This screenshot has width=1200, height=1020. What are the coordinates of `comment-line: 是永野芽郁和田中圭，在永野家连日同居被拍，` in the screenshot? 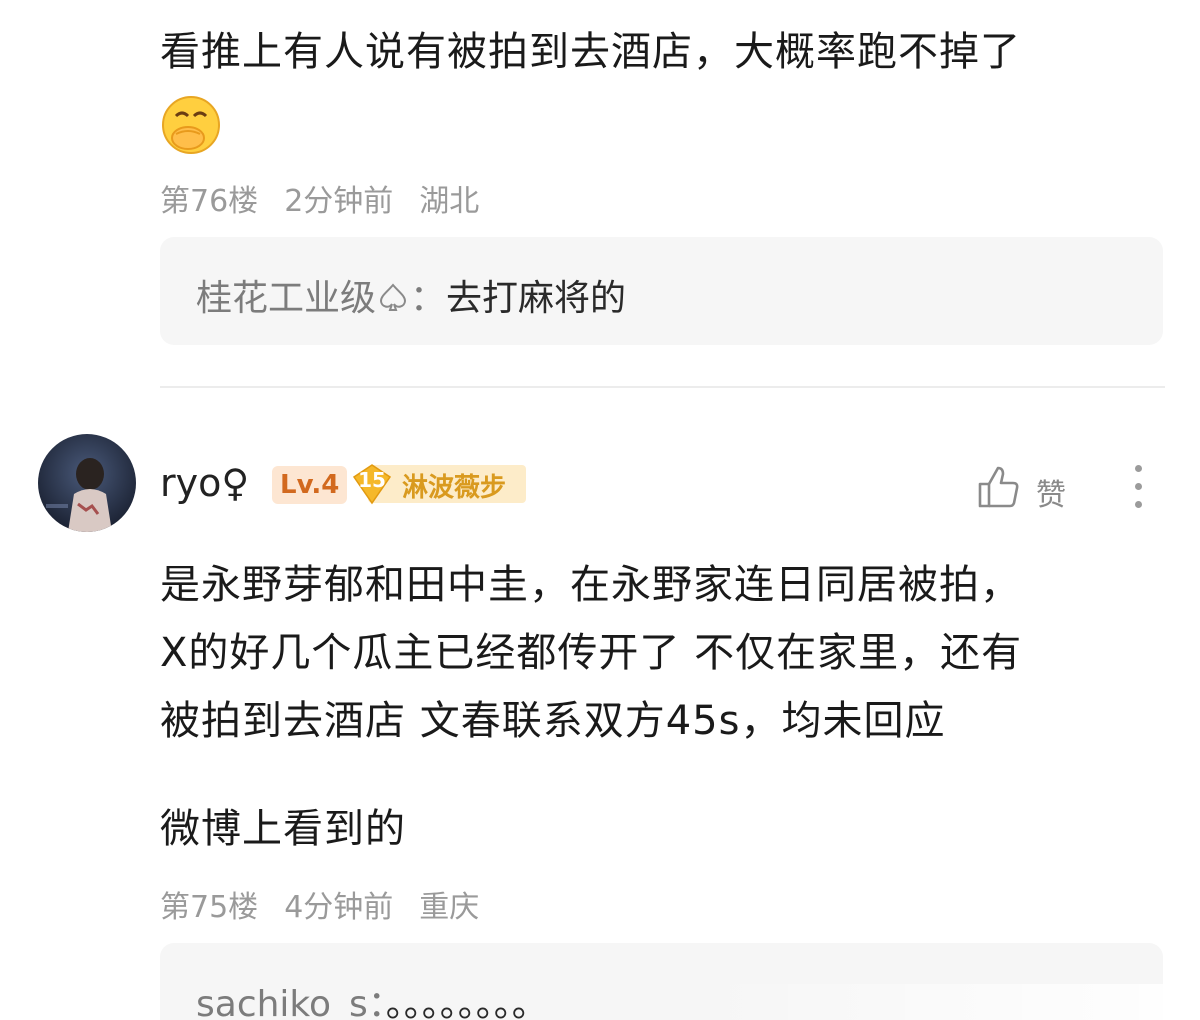 It's located at (590, 585).